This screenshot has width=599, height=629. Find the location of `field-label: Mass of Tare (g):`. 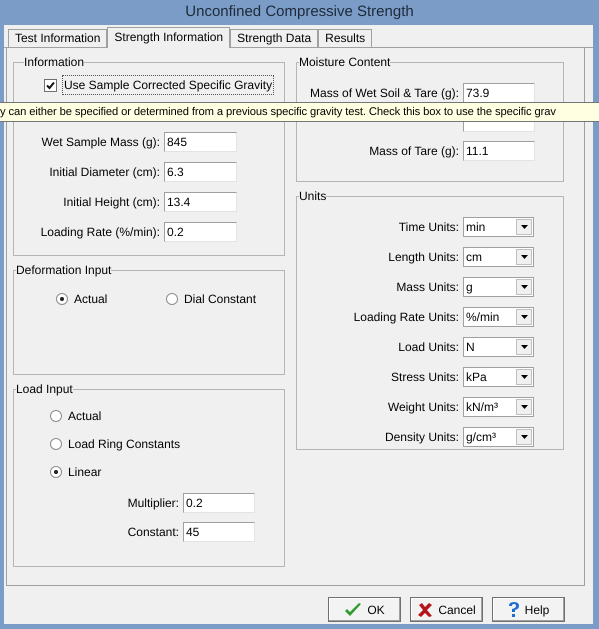

field-label: Mass of Tare (g): is located at coordinates (414, 151).